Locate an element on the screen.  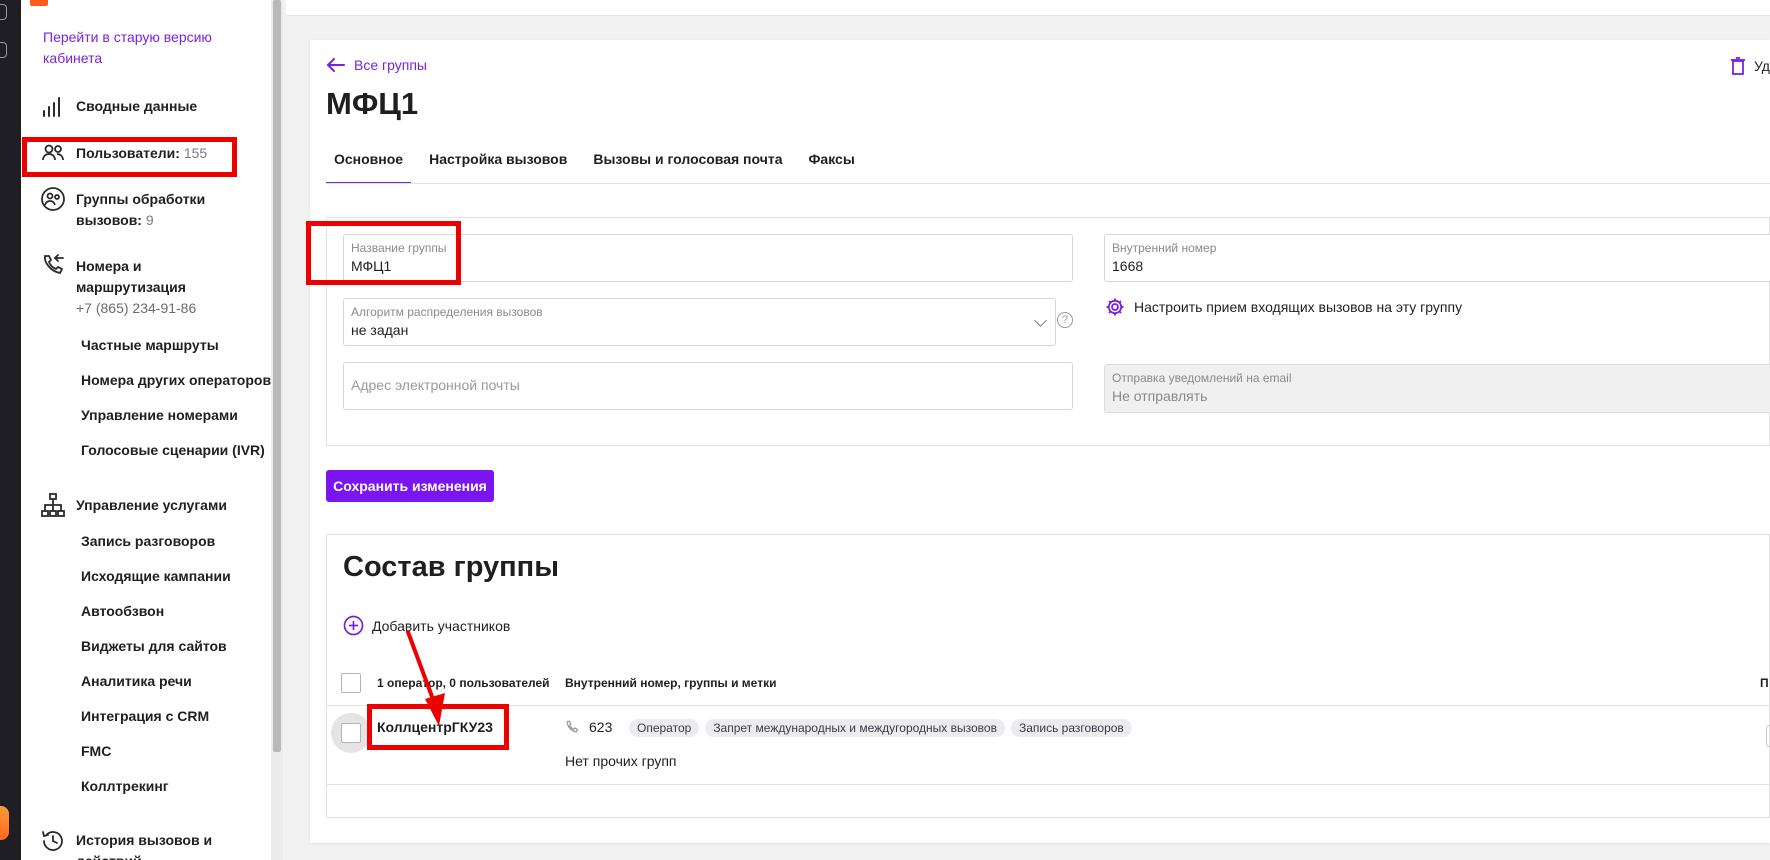
help-icon: ? is located at coordinates (1065, 320).